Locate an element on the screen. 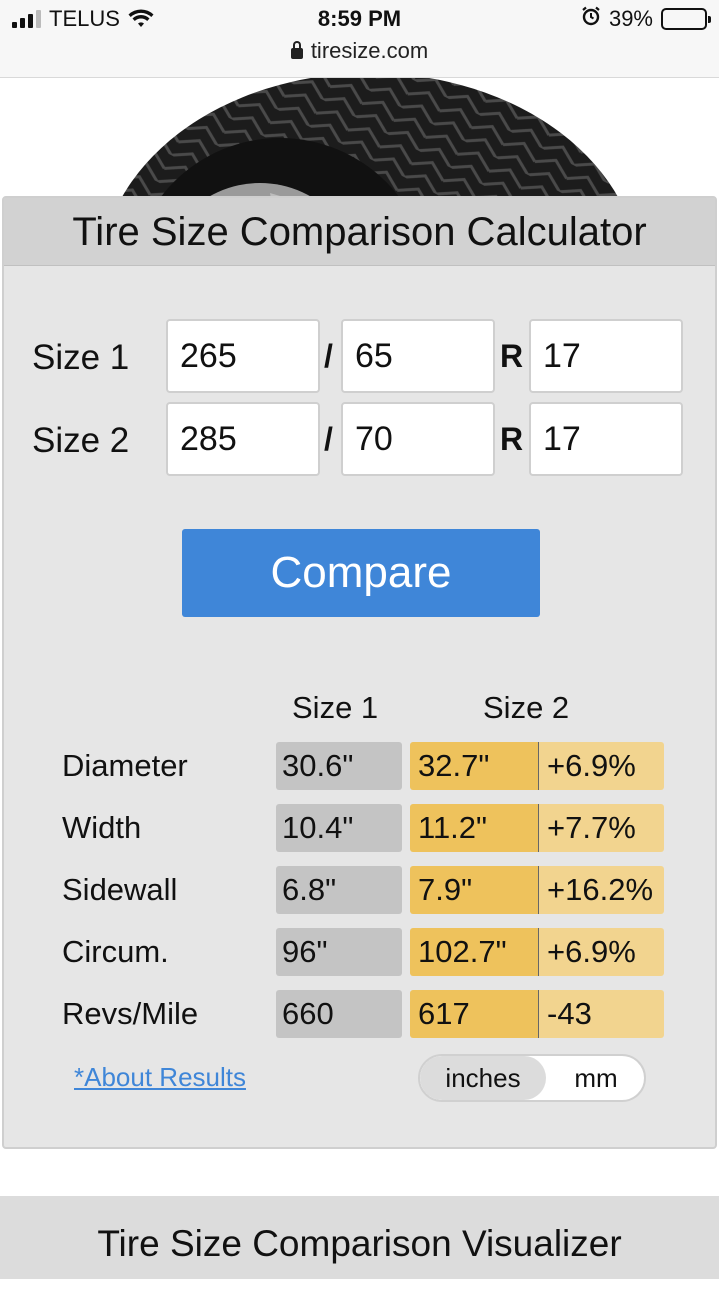 This screenshot has width=719, height=1292. size2-rim-input: 17 is located at coordinates (606, 439).